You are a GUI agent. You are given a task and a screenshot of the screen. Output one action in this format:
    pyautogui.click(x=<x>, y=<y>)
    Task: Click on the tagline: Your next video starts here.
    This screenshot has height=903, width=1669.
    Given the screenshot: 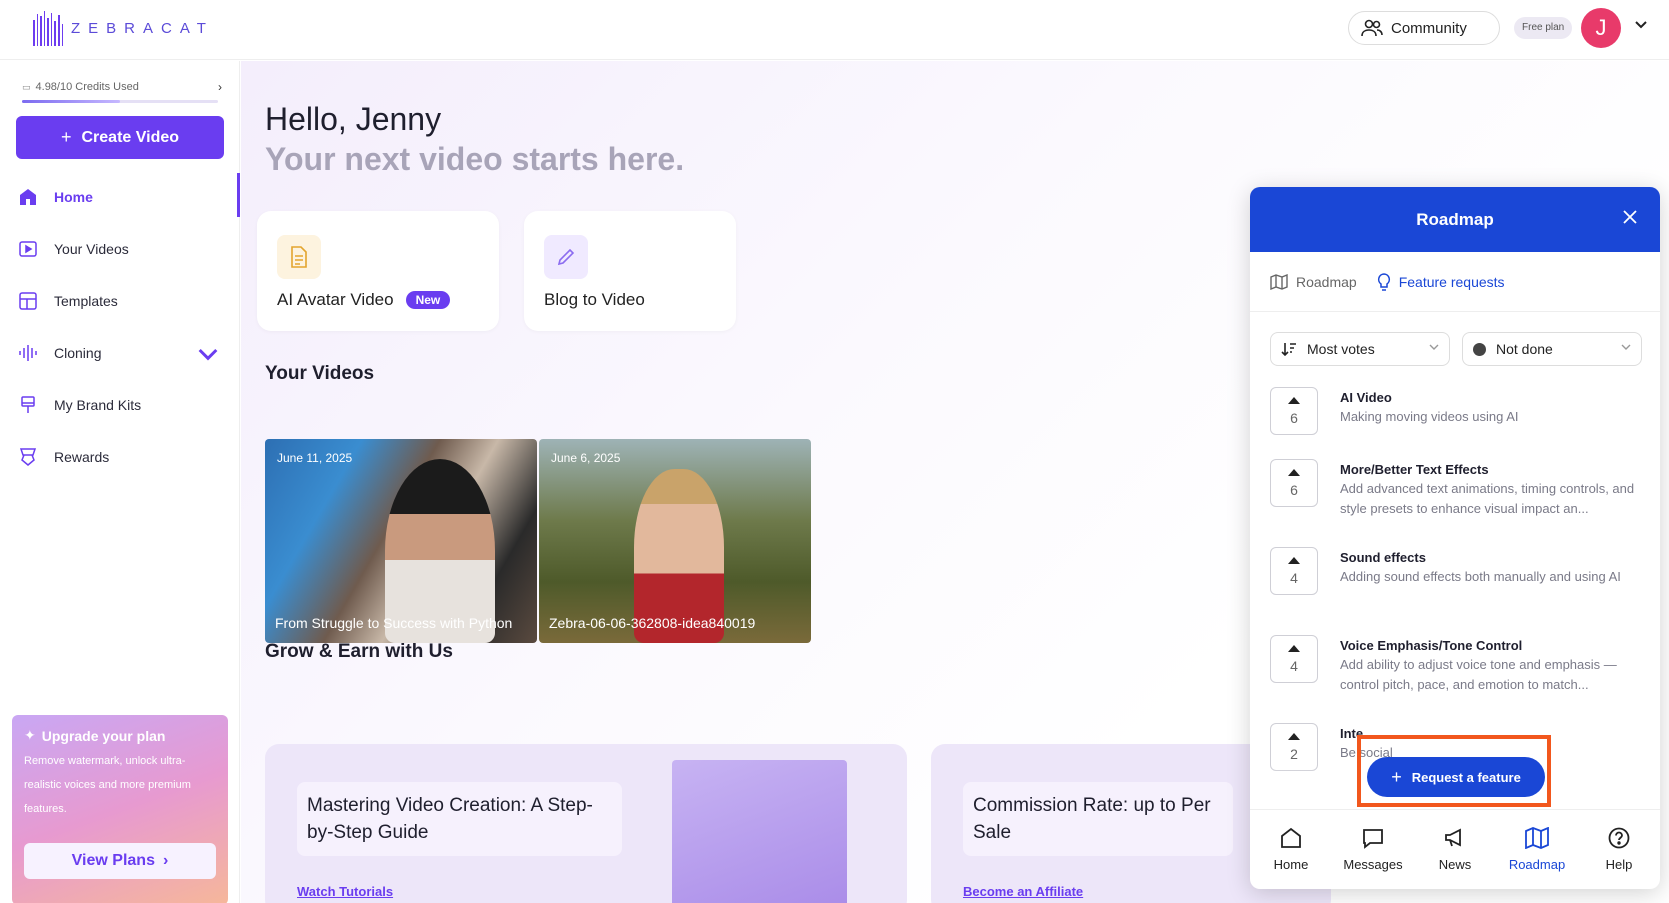 What is the action you would take?
    pyautogui.click(x=475, y=159)
    